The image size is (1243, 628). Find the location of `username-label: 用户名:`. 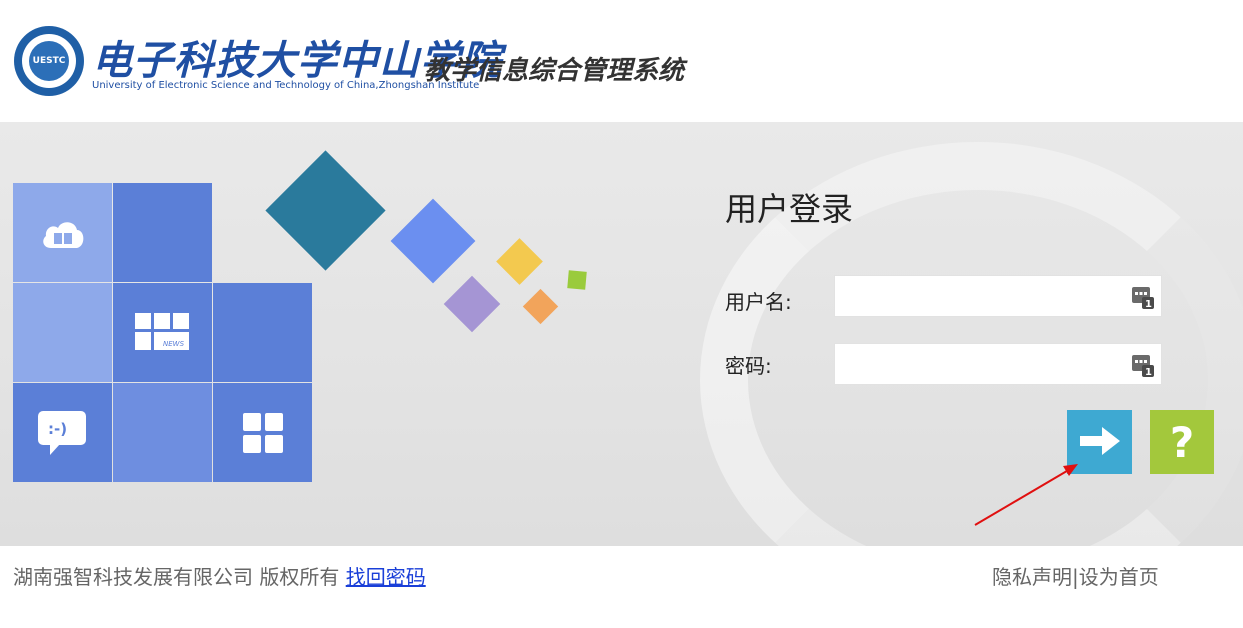

username-label: 用户名: is located at coordinates (758, 302).